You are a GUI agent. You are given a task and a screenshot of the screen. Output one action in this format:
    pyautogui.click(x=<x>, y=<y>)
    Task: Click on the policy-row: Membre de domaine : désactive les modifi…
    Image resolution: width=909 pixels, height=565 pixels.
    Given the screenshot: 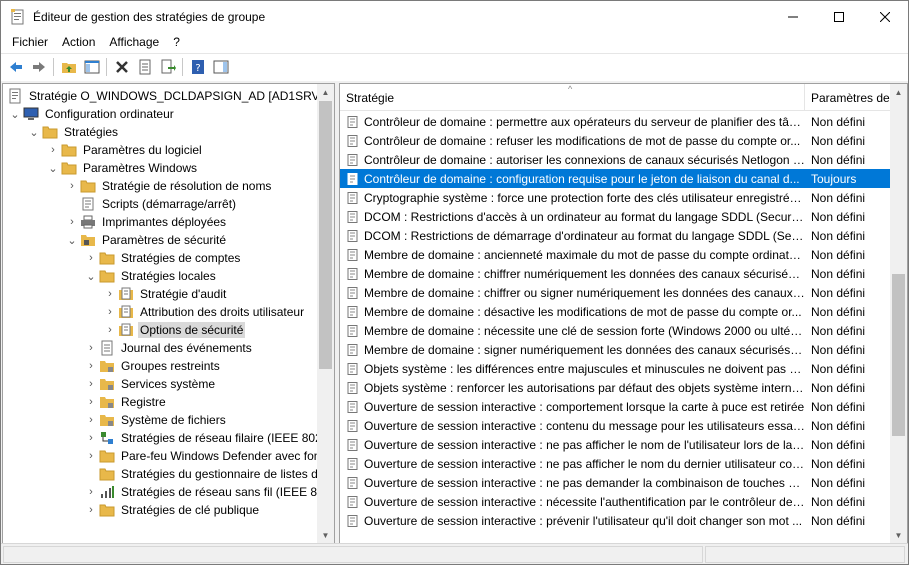 What is the action you would take?
    pyautogui.click(x=616, y=311)
    